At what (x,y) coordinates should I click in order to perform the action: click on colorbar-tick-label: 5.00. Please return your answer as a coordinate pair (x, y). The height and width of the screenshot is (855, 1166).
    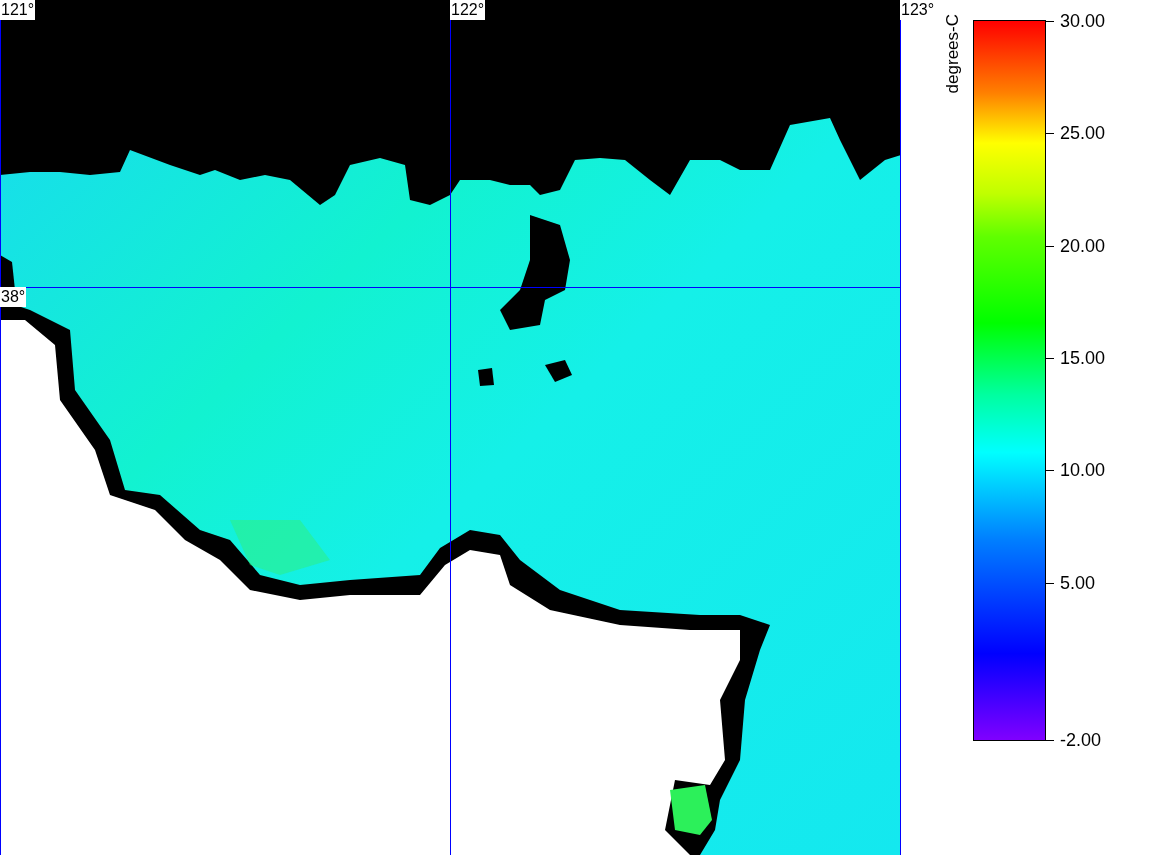
    Looking at the image, I should click on (1078, 582).